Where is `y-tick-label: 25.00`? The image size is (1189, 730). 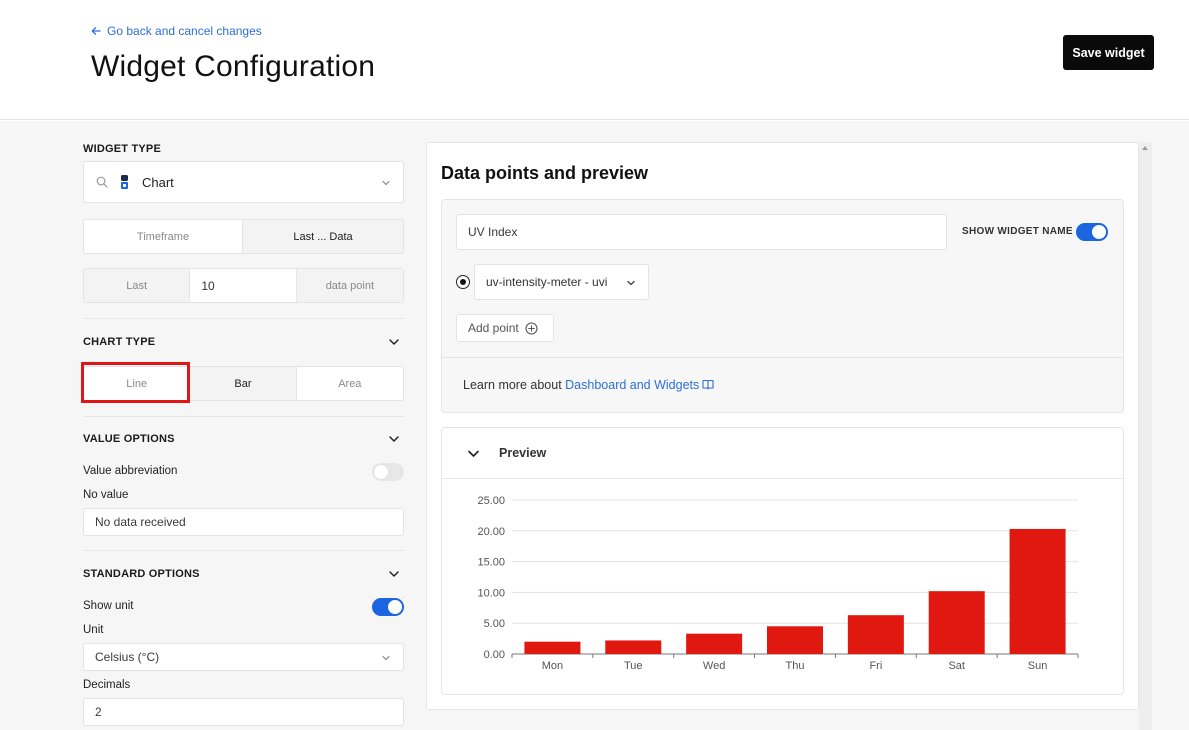 y-tick-label: 25.00 is located at coordinates (491, 501).